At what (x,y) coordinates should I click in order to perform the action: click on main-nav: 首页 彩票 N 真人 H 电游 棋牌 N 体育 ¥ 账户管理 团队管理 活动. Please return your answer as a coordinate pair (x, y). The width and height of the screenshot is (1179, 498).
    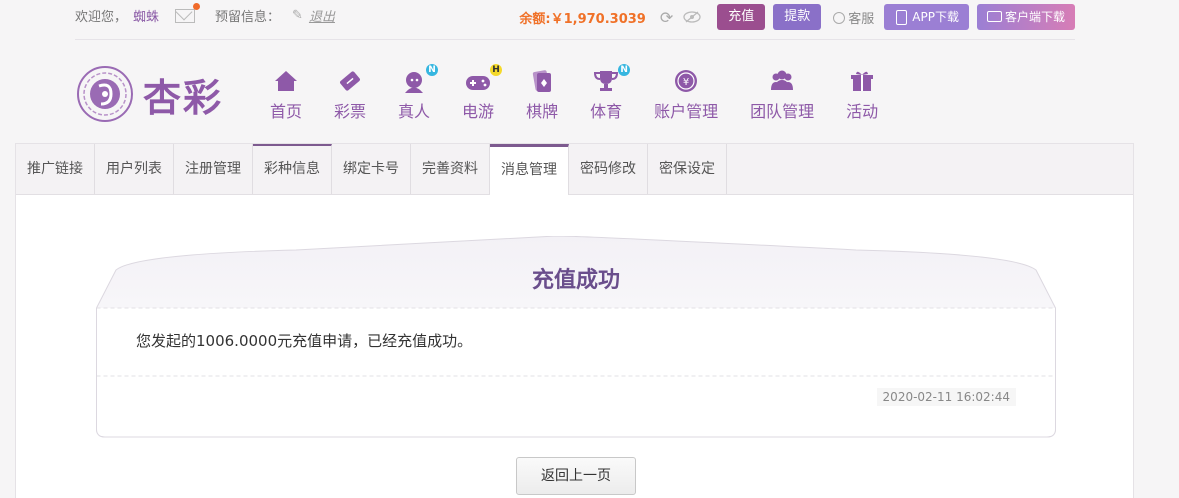
    Looking at the image, I should click on (590, 93).